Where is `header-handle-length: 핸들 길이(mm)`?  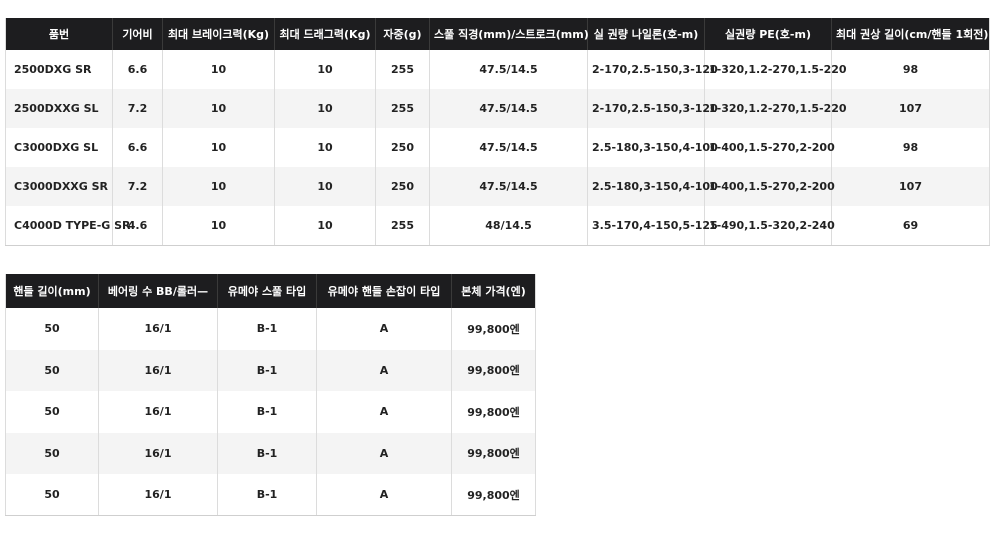
header-handle-length: 핸들 길이(mm) is located at coordinates (52, 291).